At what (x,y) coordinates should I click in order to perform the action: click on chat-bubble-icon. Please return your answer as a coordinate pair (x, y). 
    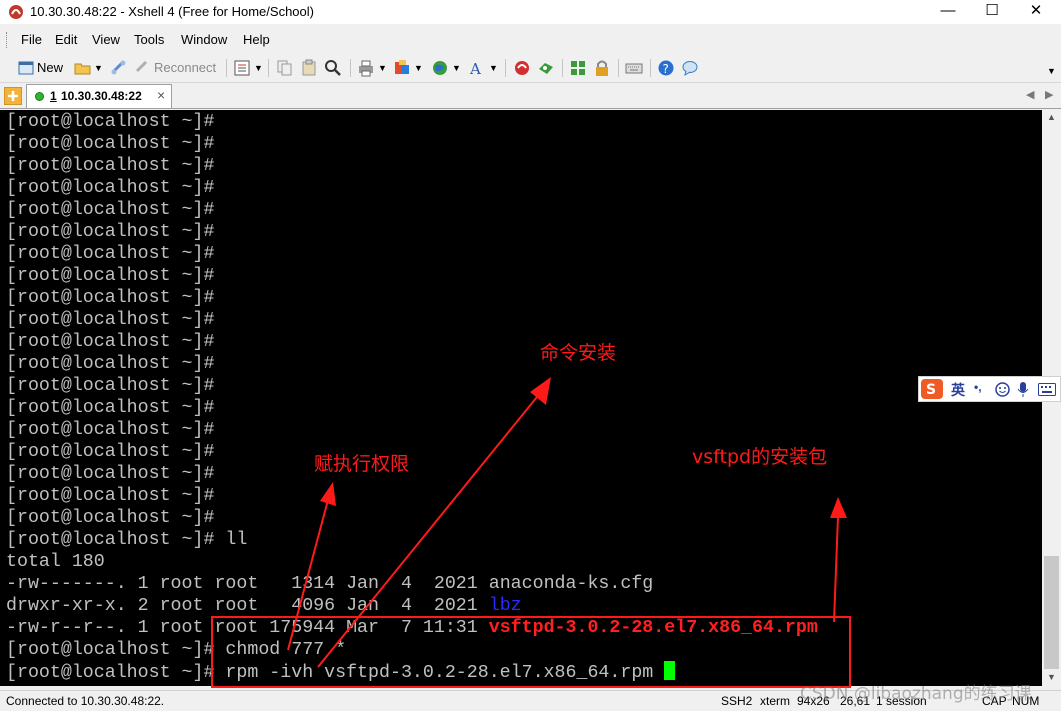
    Looking at the image, I should click on (690, 68).